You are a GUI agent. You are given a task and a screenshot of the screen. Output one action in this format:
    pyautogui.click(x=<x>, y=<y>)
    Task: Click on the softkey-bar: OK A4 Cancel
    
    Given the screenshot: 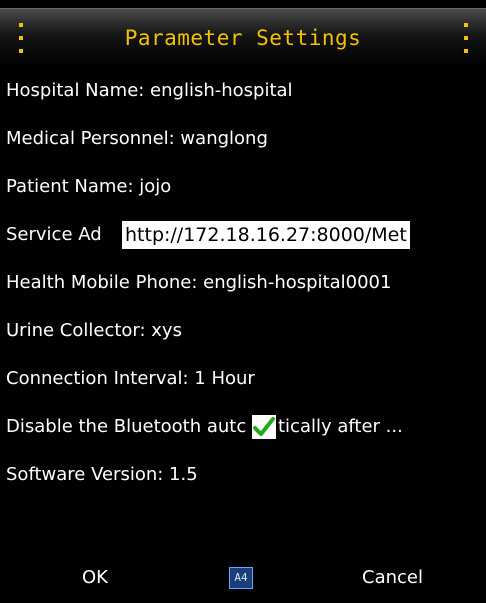 What is the action you would take?
    pyautogui.click(x=243, y=578)
    